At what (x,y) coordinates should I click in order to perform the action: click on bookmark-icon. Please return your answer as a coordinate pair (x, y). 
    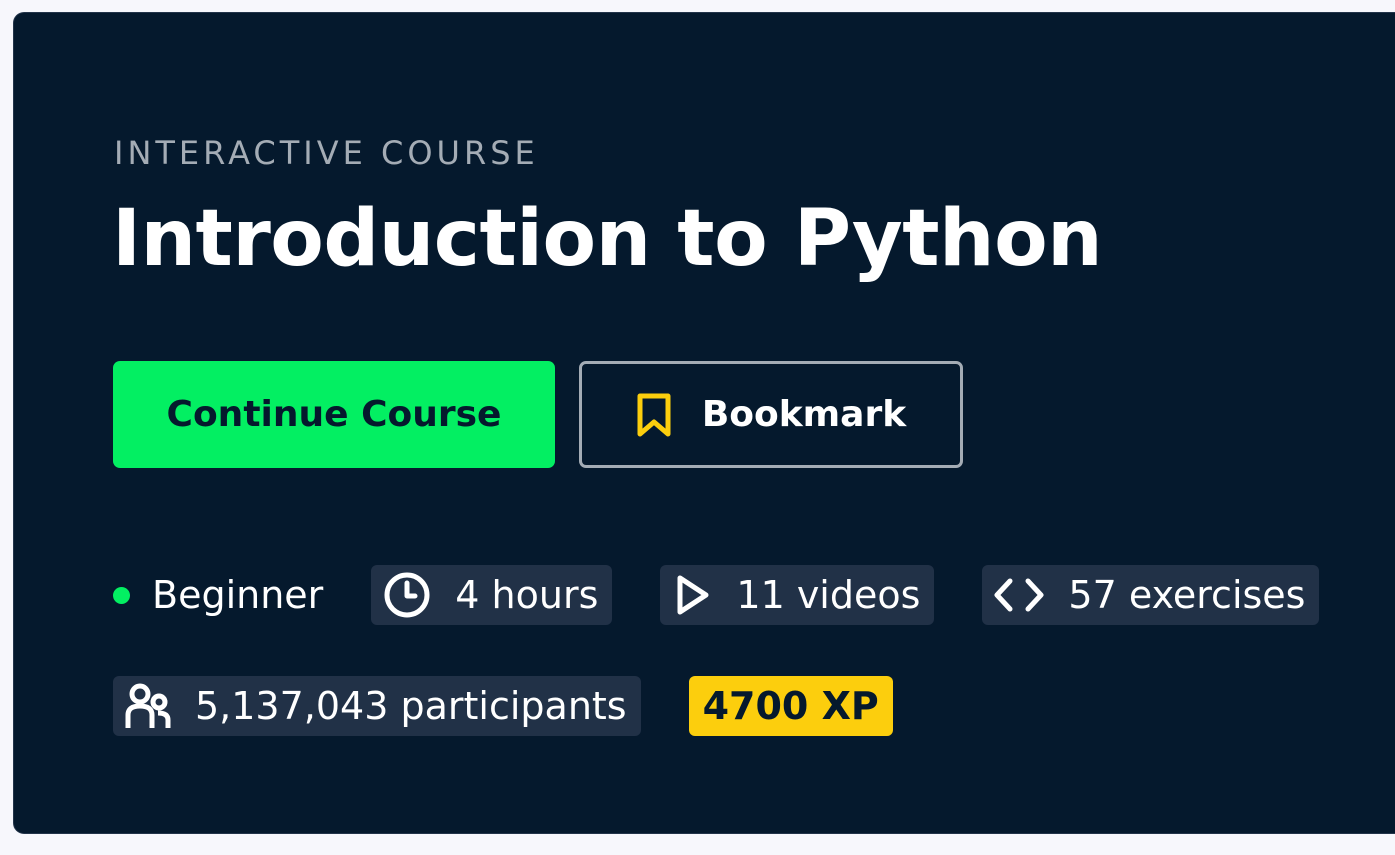
    Looking at the image, I should click on (654, 415).